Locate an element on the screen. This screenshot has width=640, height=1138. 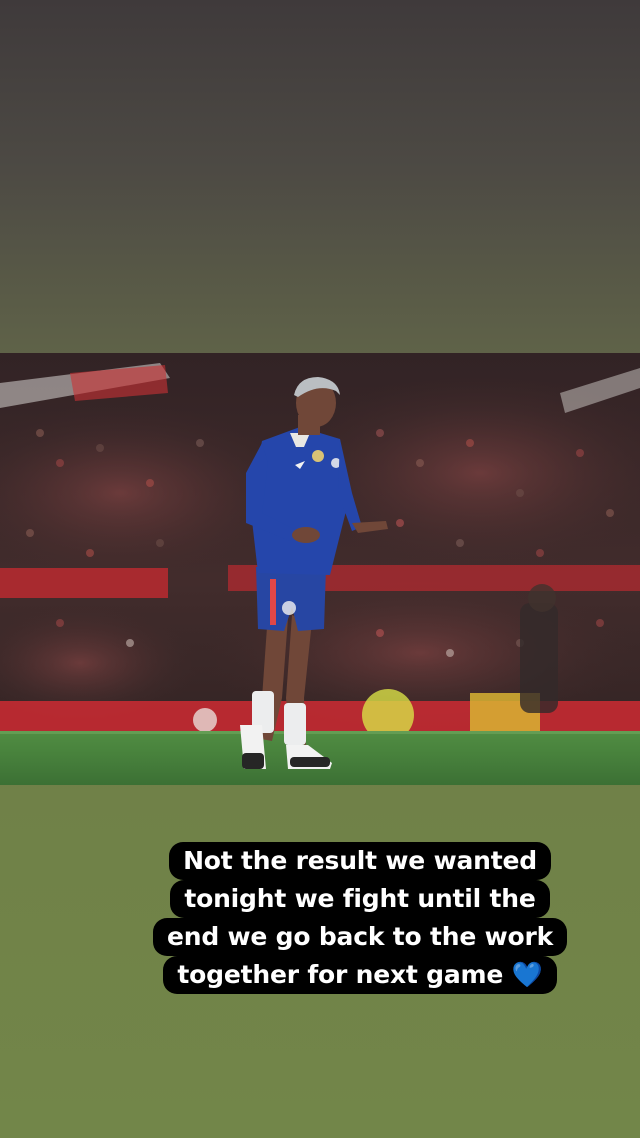
caption-line-2: tonight we fight until the is located at coordinates (360, 899).